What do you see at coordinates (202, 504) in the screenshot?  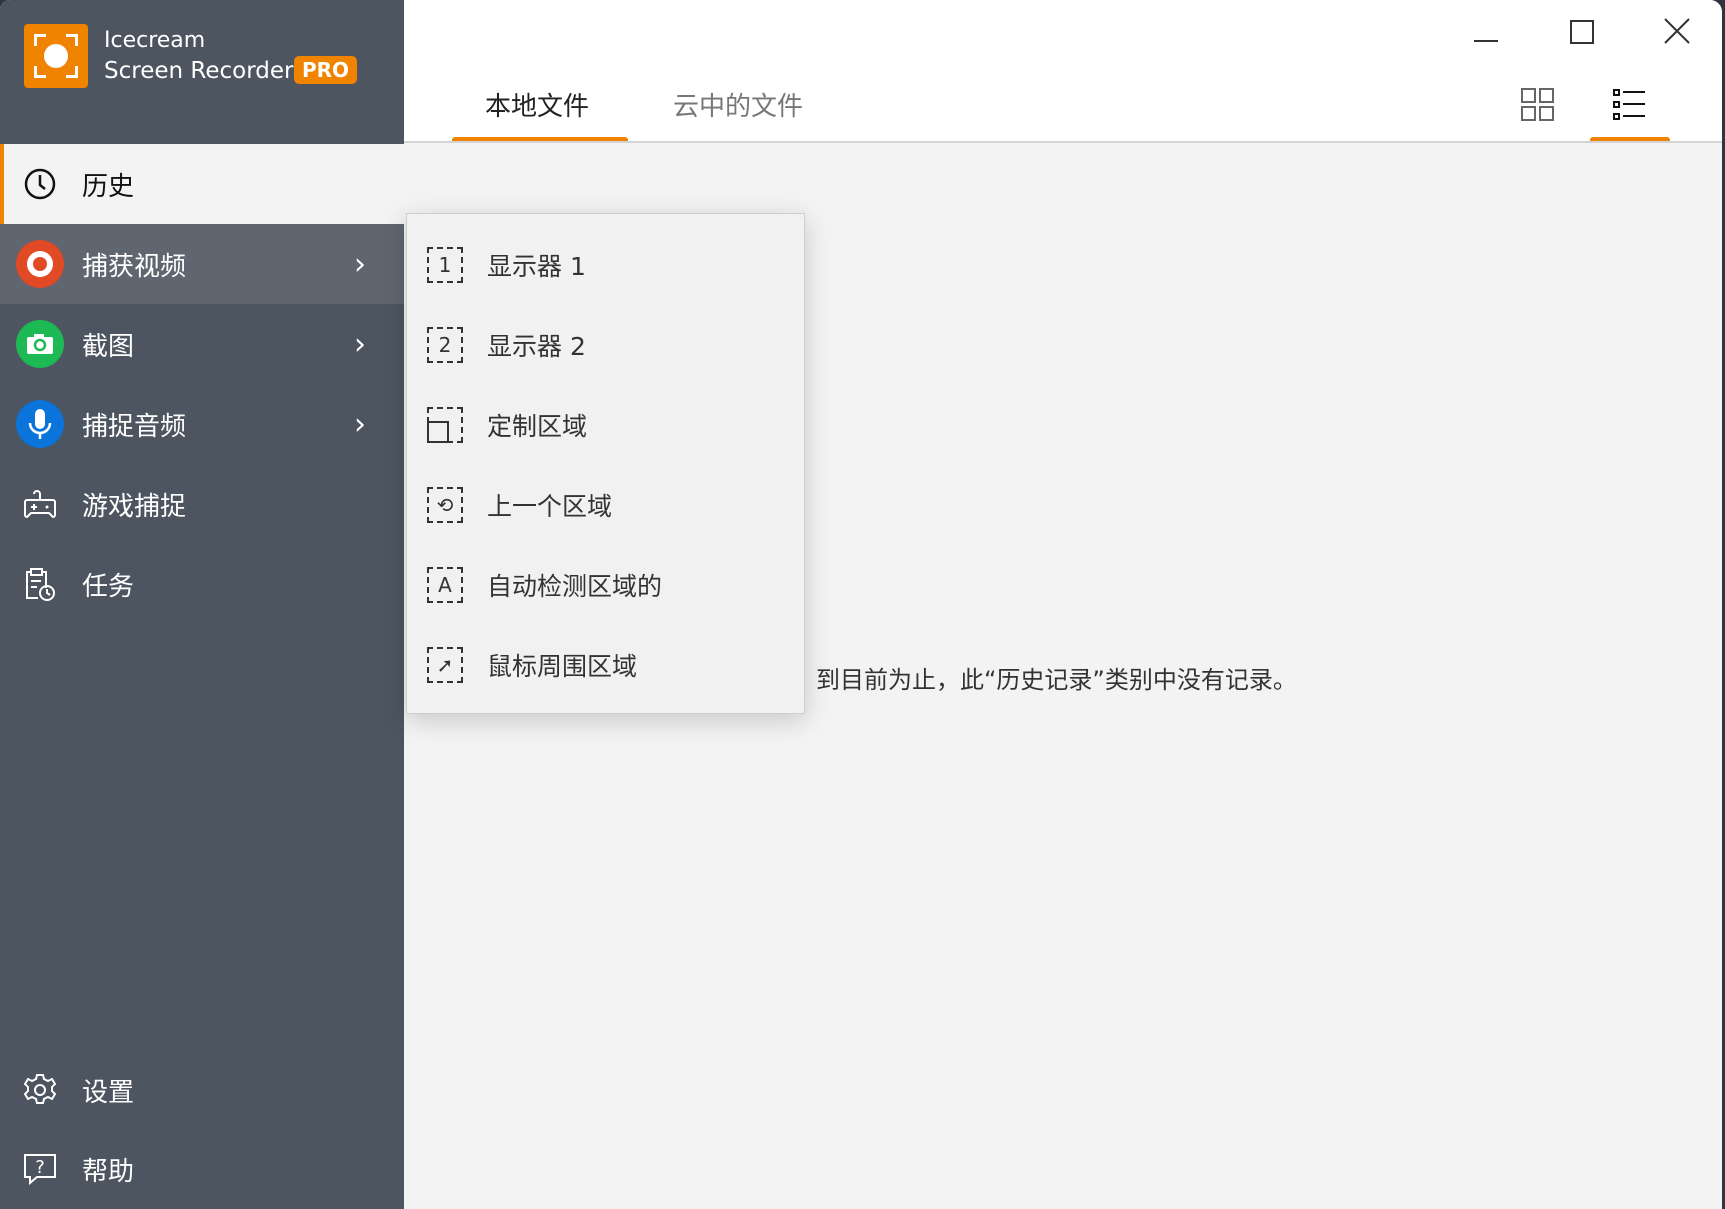 I see `sidebar-item-game-capture: 游戏捕捉` at bounding box center [202, 504].